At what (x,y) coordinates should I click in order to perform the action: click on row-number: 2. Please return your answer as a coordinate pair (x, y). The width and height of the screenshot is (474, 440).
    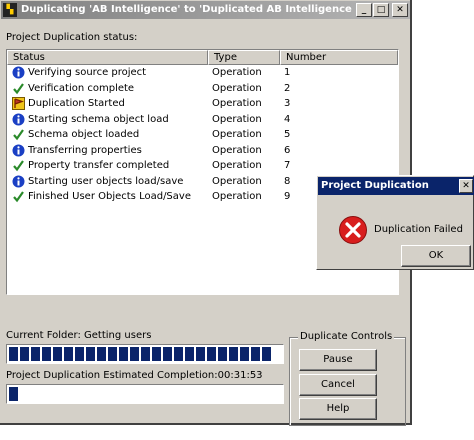
    Looking at the image, I should click on (287, 88).